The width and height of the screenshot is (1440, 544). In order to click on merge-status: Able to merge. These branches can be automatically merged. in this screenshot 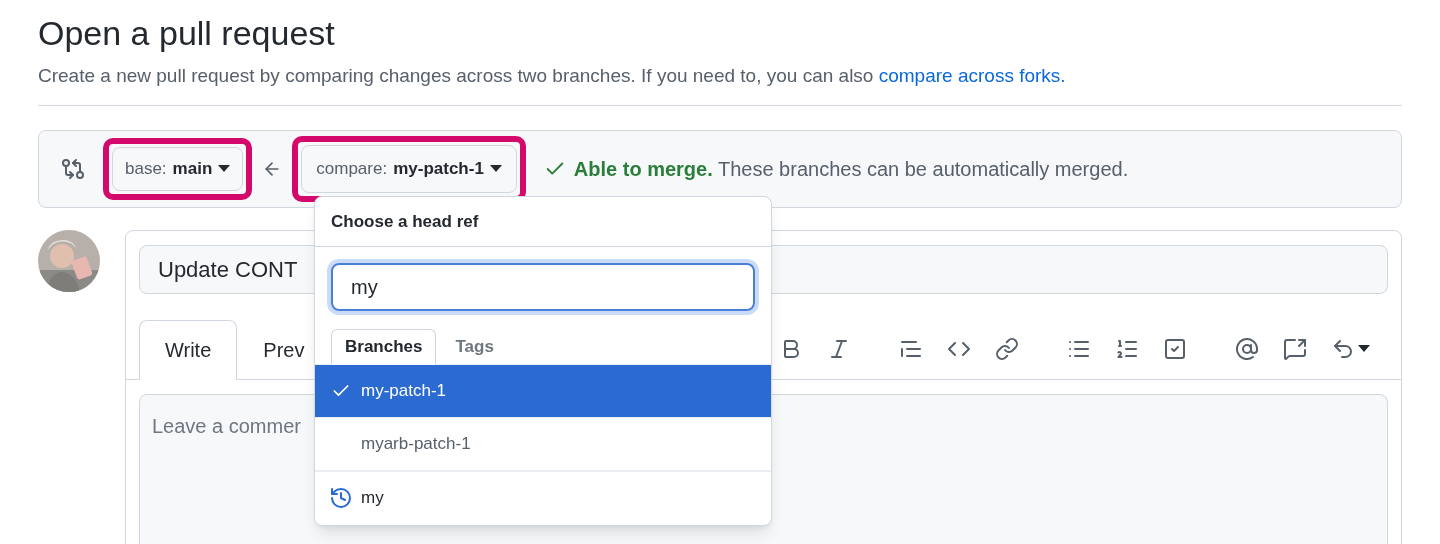, I will do `click(851, 169)`.